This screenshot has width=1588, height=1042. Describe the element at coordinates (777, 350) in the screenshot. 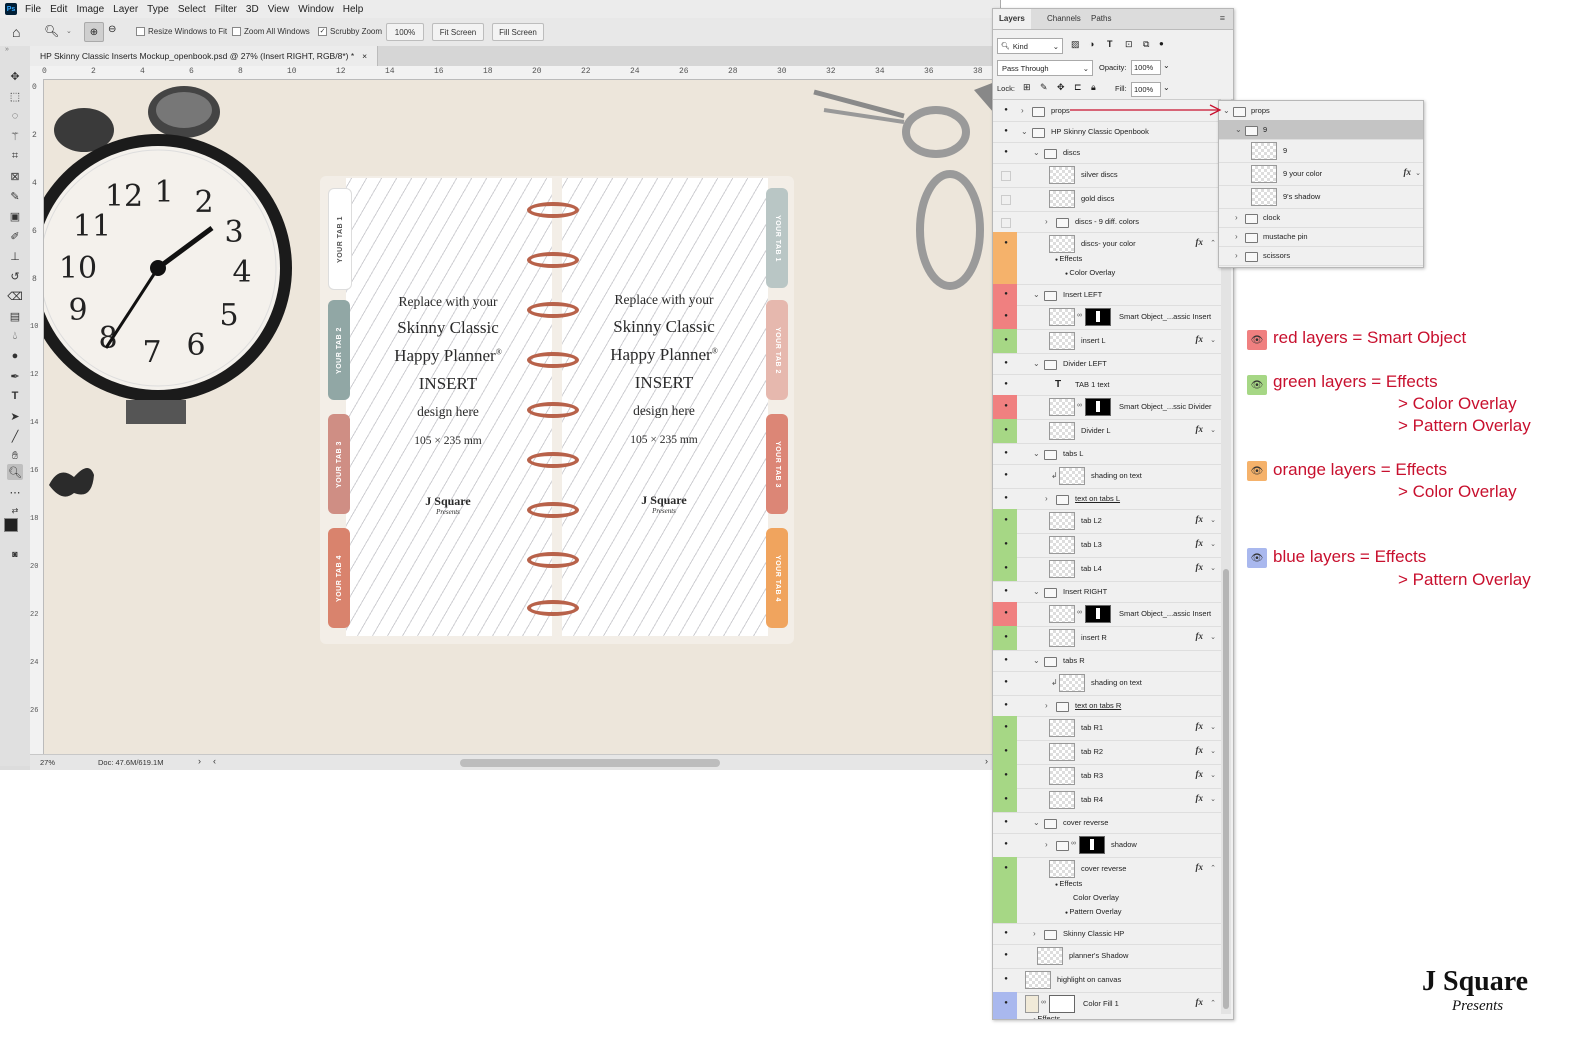

I see `right-tab-2: YOUR TAB 2` at that location.